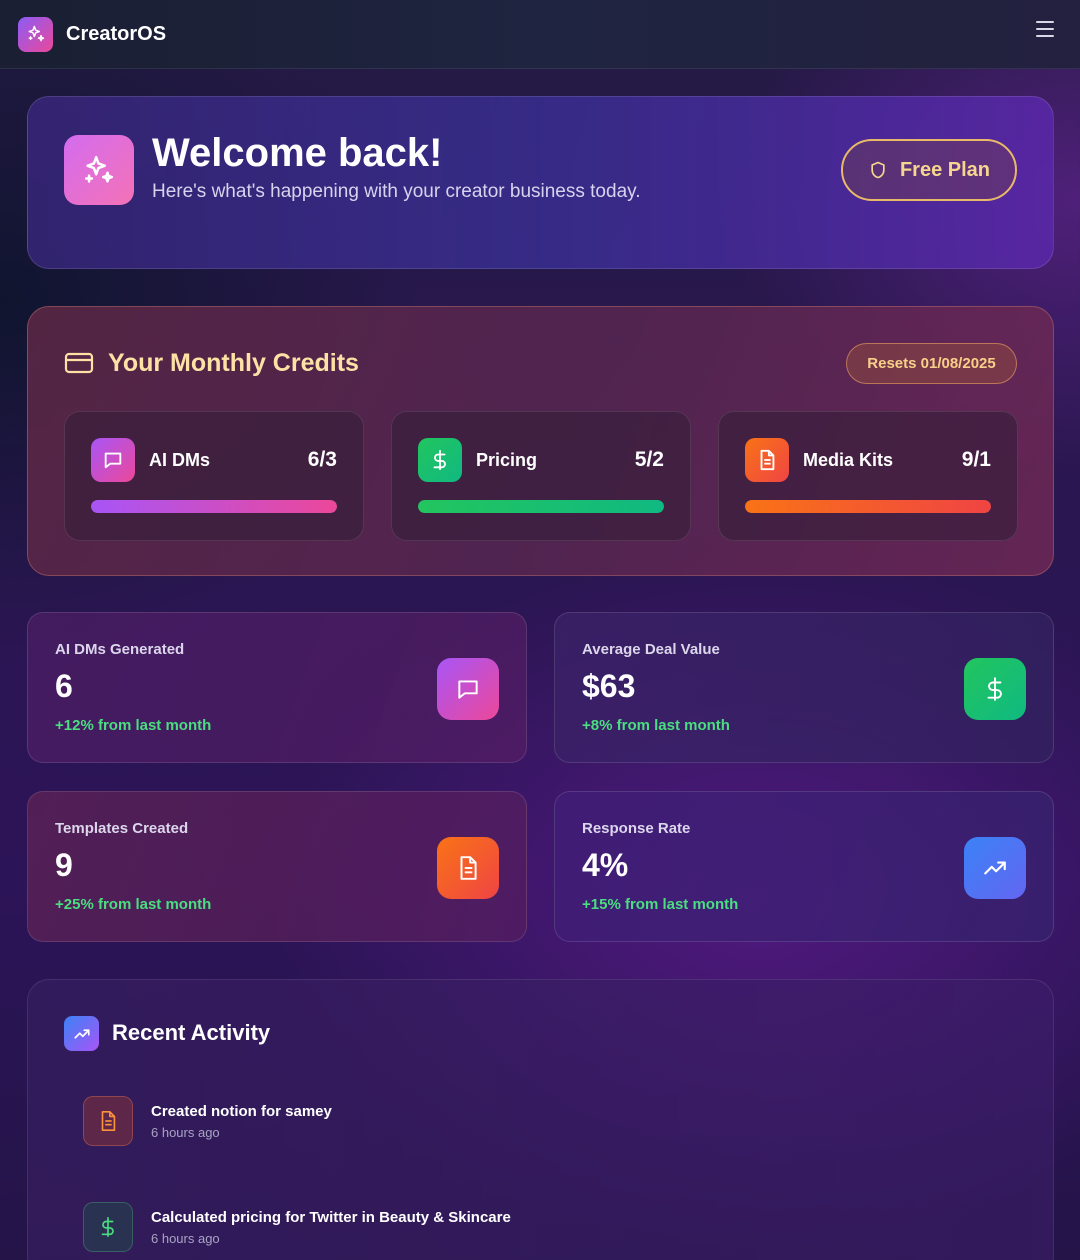  What do you see at coordinates (507, 460) in the screenshot?
I see `credit-label: Pricing` at bounding box center [507, 460].